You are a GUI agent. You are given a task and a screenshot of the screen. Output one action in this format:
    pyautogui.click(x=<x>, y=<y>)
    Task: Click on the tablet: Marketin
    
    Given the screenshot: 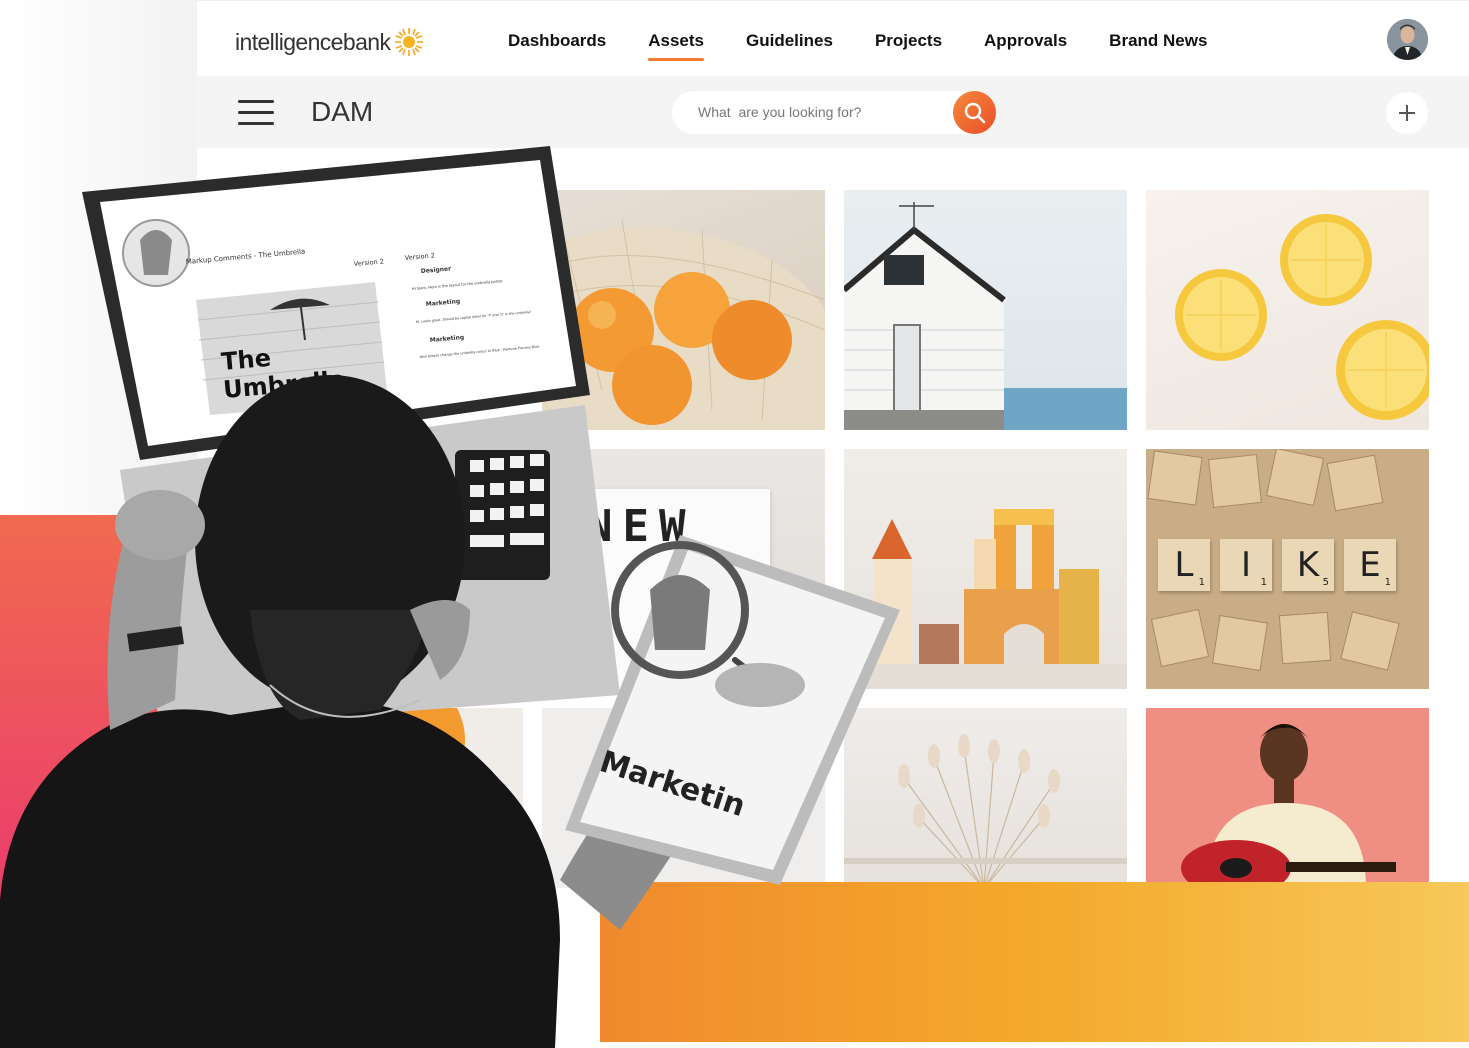 What is the action you would take?
    pyautogui.click(x=732, y=710)
    